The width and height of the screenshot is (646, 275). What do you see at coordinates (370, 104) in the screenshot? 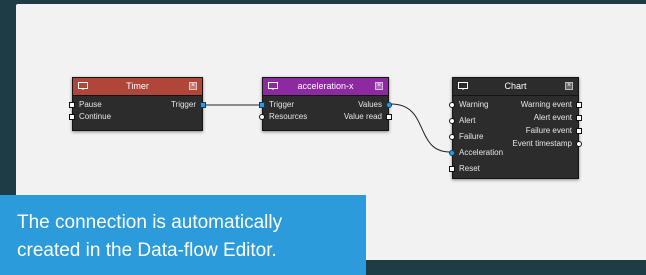
I see `port-label: Values` at bounding box center [370, 104].